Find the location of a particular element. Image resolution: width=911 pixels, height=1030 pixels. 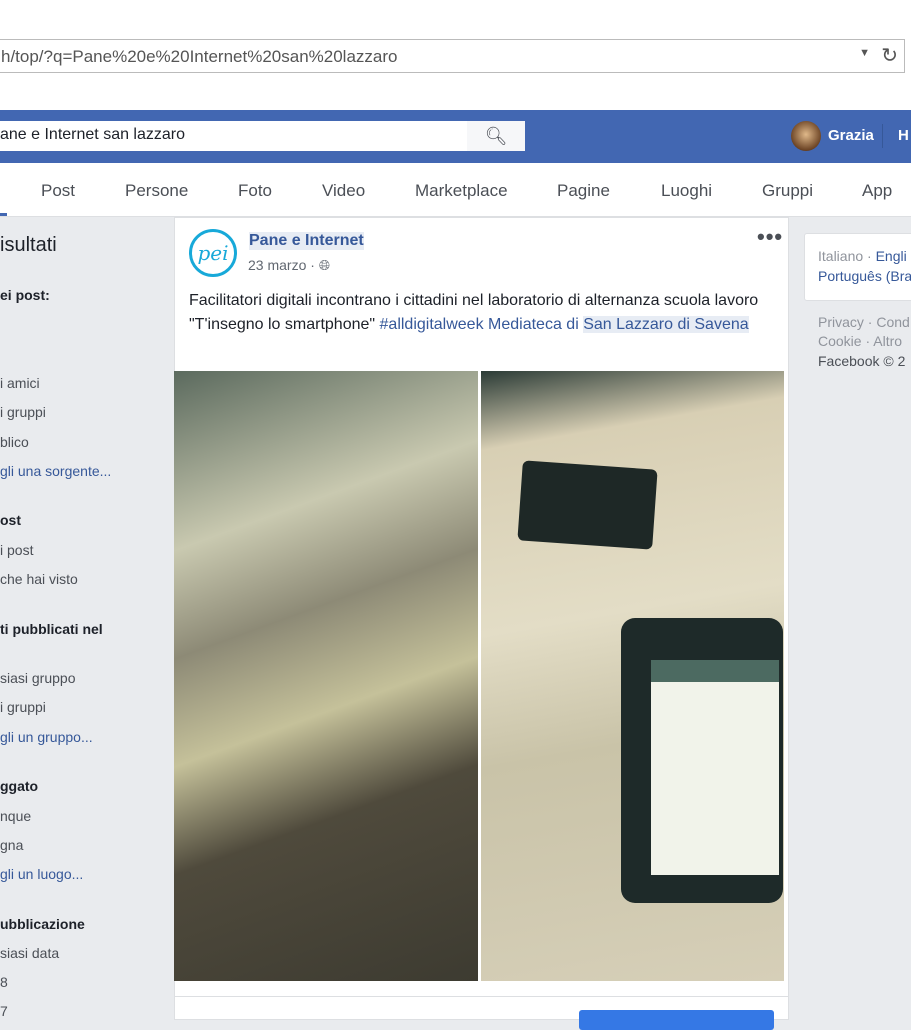

tab-pagine: Pagine is located at coordinates (583, 191).